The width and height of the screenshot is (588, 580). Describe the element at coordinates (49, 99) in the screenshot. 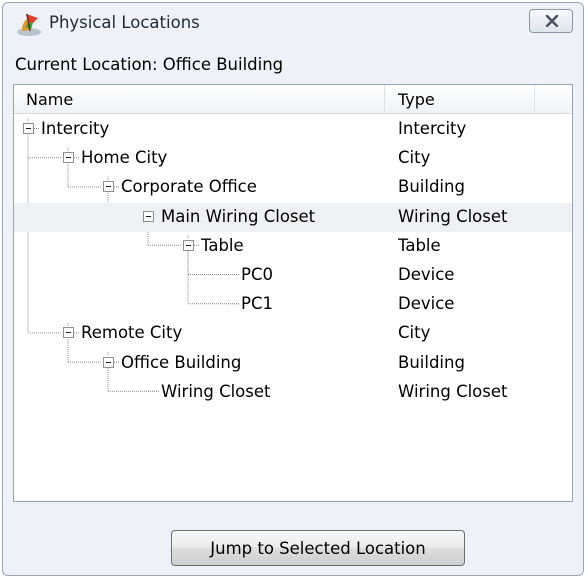

I see `column-header-name: Name` at that location.